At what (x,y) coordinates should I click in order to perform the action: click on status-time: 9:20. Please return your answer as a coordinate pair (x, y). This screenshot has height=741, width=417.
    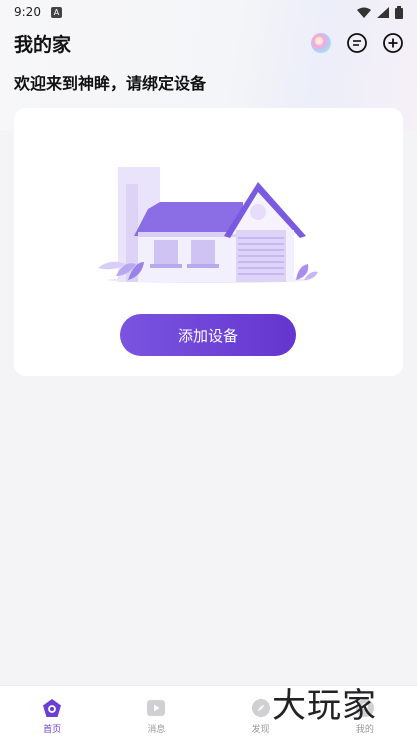
    Looking at the image, I should click on (27, 12).